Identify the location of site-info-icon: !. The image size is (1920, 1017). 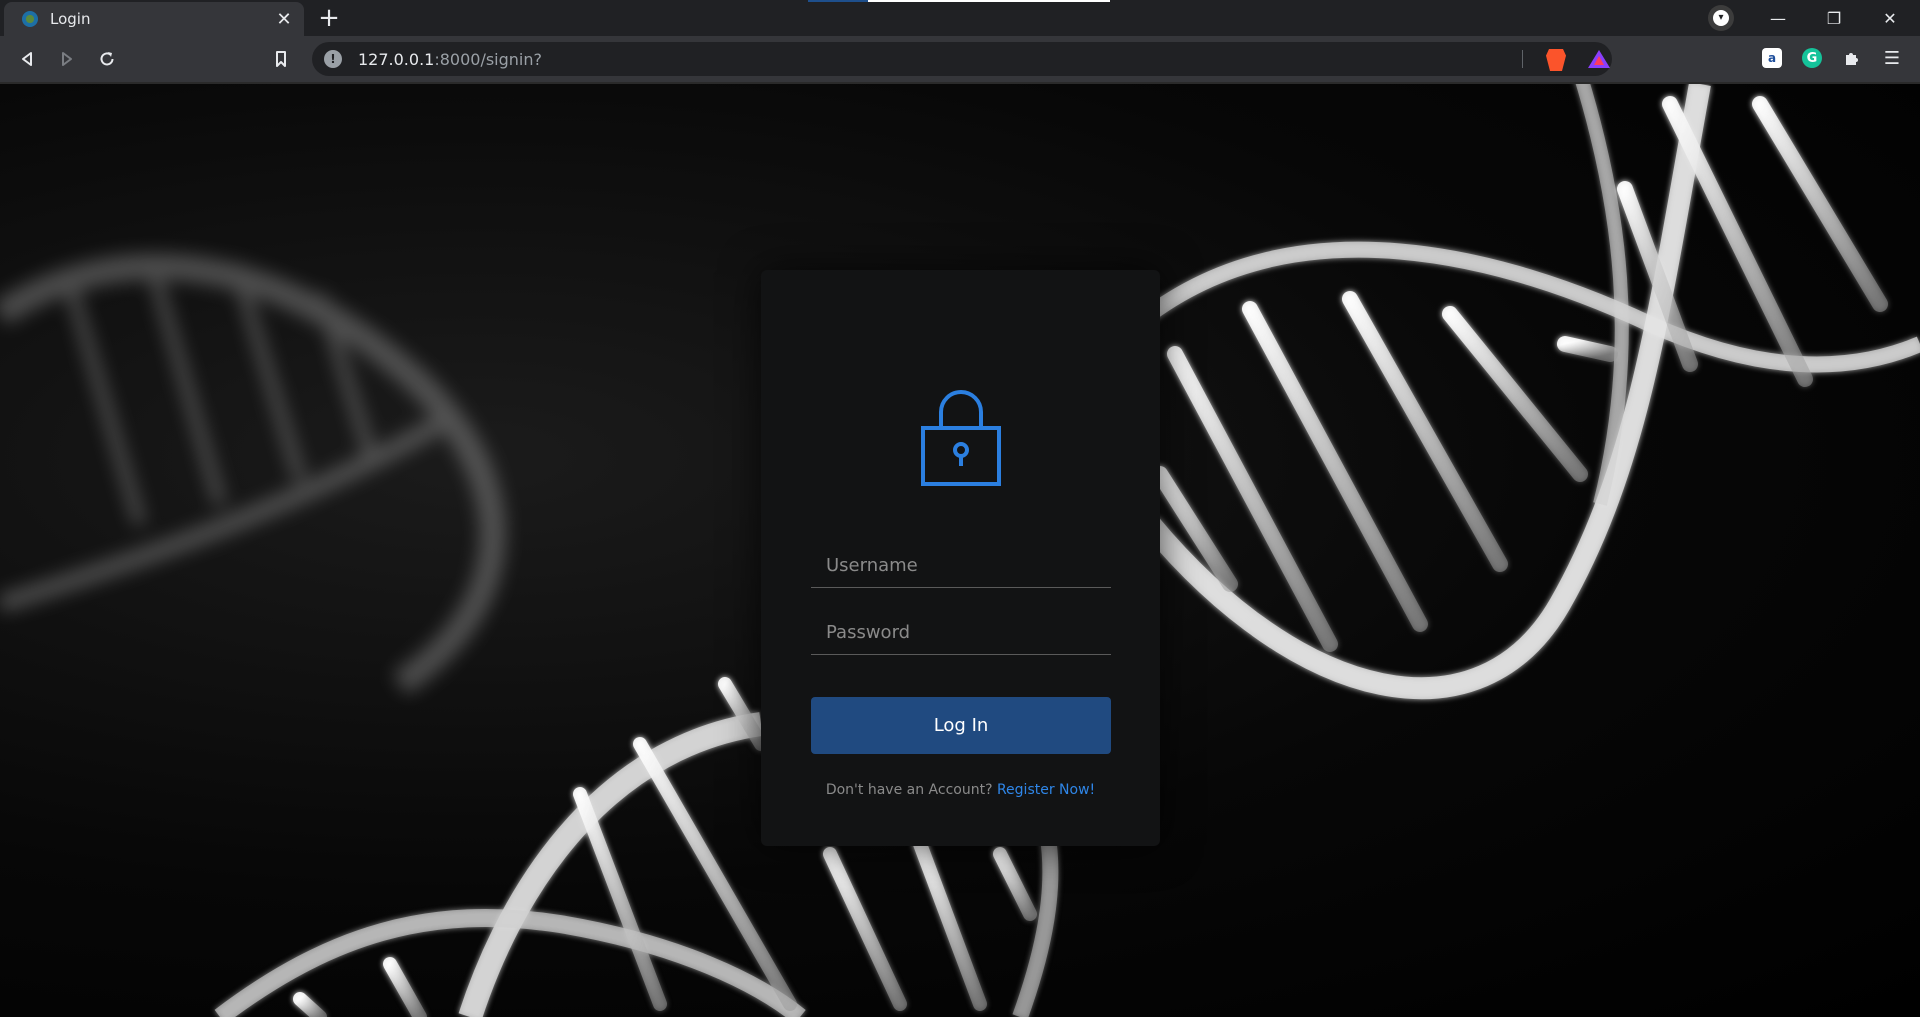
(333, 59).